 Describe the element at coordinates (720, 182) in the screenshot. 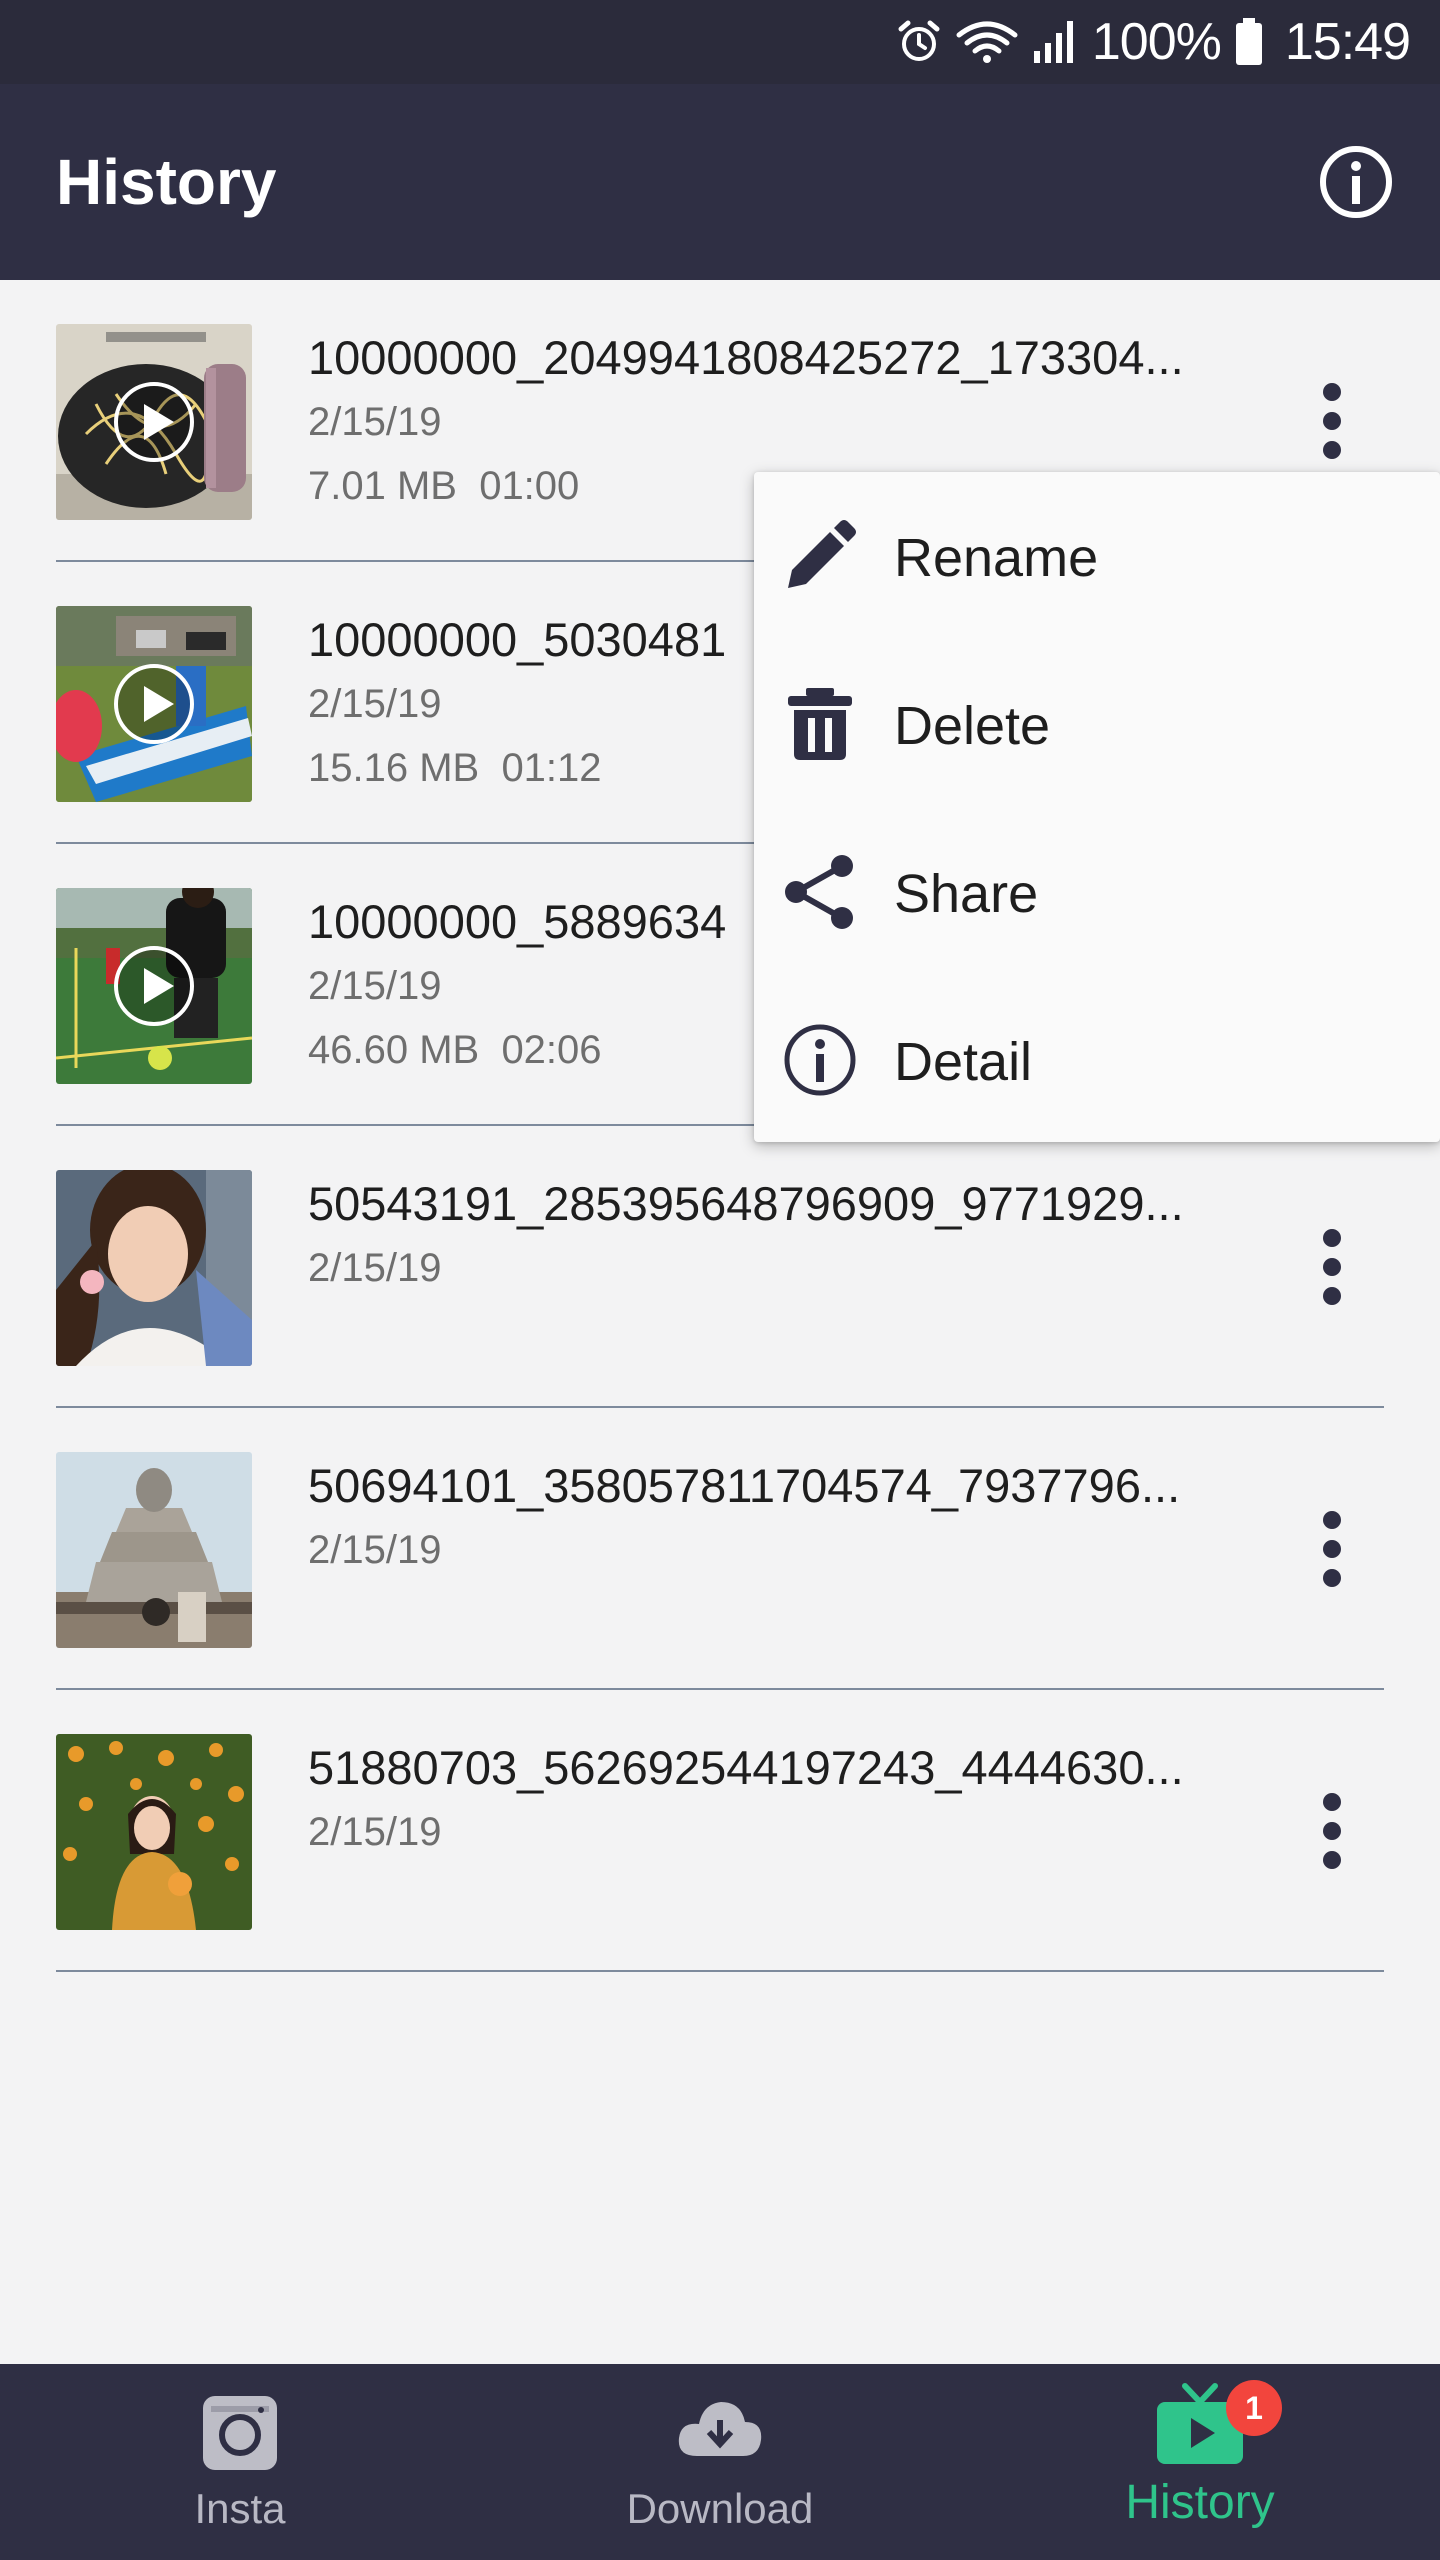

I see `app-bar: History` at that location.